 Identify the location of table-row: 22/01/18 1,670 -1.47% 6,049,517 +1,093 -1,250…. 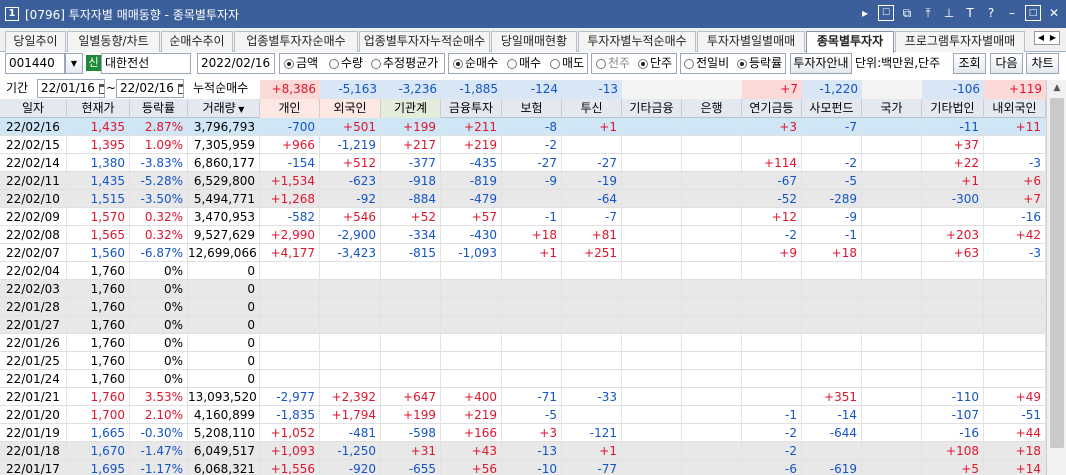
(523, 451).